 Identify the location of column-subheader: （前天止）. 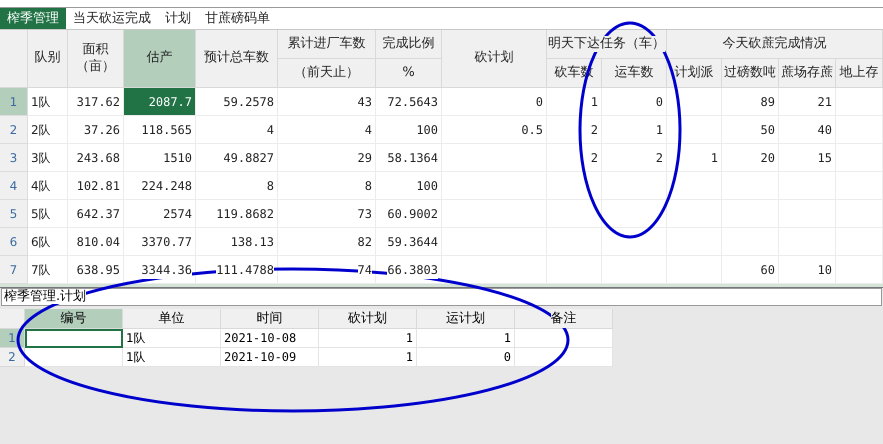
(327, 73).